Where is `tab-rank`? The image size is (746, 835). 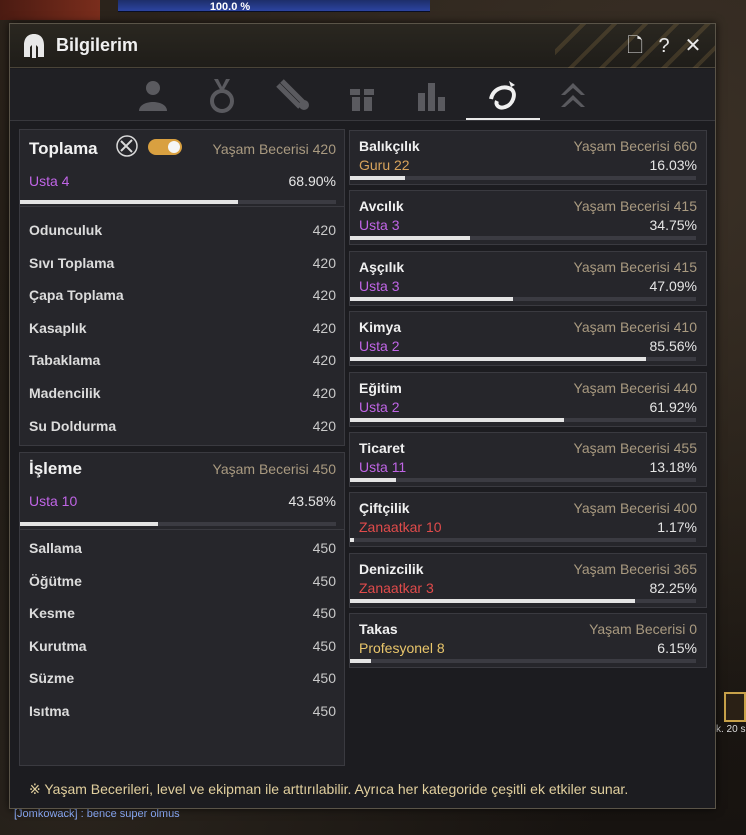
tab-rank is located at coordinates (573, 95).